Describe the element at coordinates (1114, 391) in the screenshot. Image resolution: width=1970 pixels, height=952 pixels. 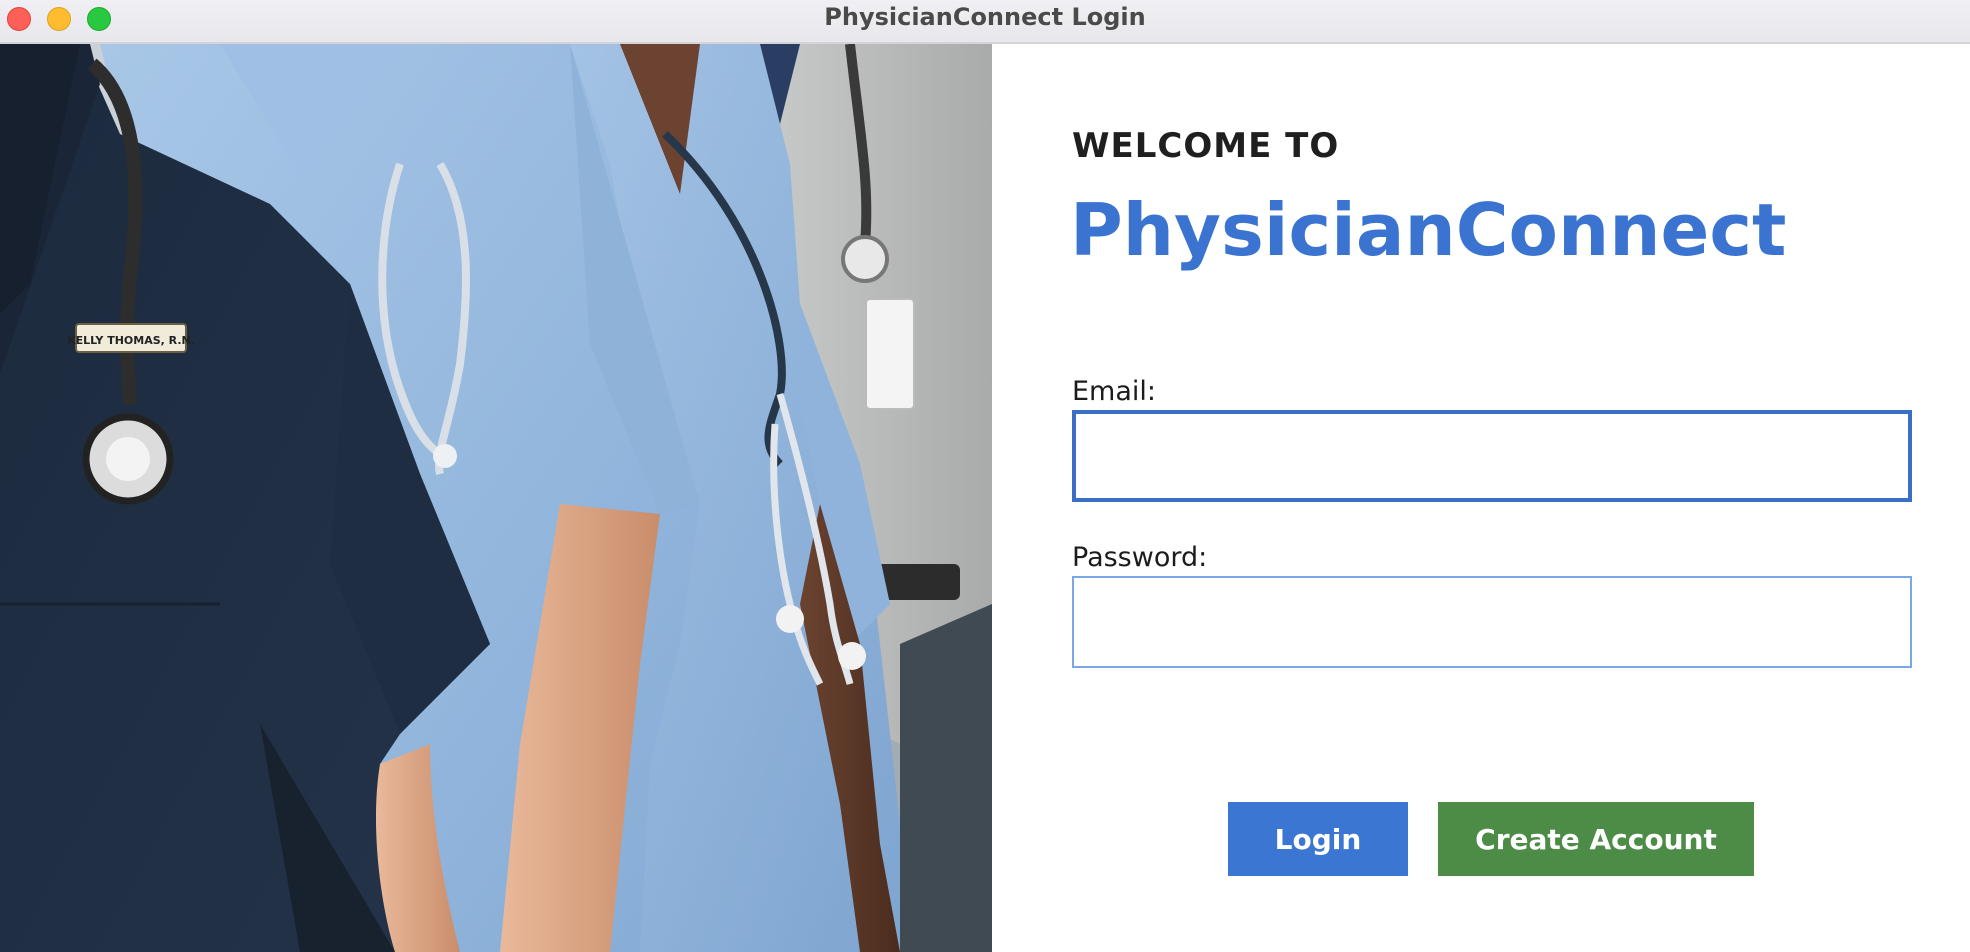
I see `email-label: Email:` at that location.